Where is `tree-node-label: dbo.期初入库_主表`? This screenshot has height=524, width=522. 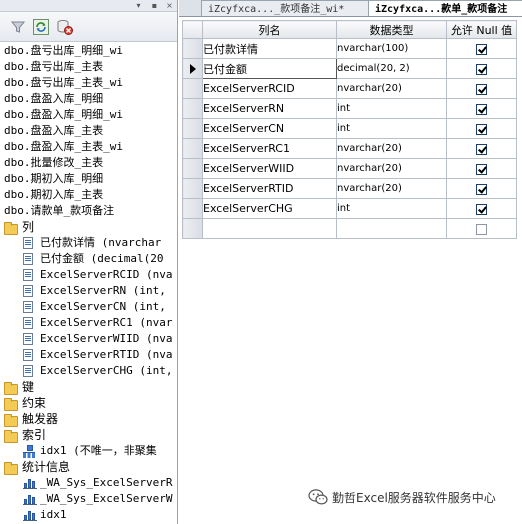
tree-node-label: dbo.期初入库_主表 is located at coordinates (54, 194).